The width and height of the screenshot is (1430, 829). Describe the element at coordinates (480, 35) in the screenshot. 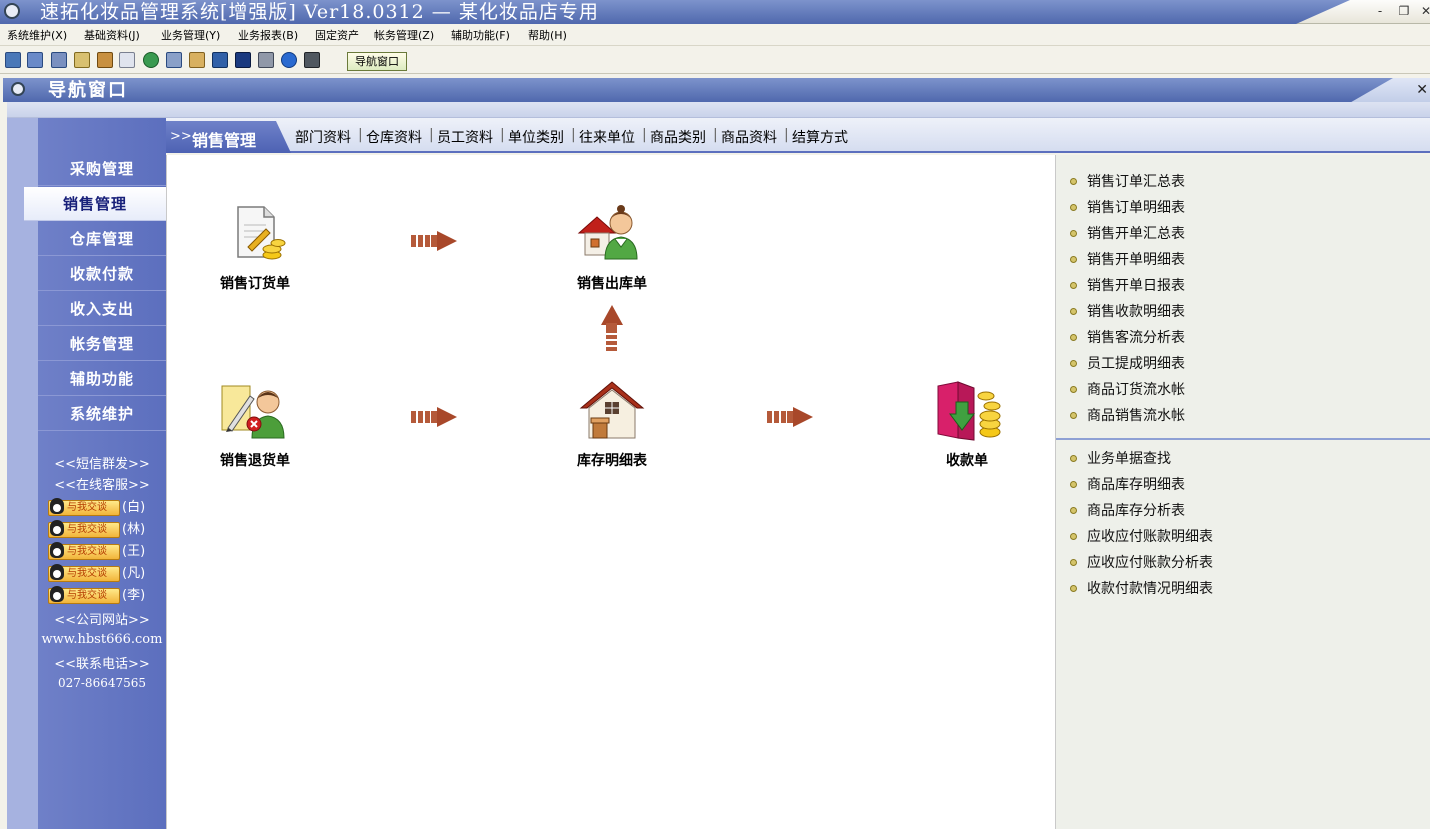

I see `menu-auxiliary: 辅助功能(F)` at that location.